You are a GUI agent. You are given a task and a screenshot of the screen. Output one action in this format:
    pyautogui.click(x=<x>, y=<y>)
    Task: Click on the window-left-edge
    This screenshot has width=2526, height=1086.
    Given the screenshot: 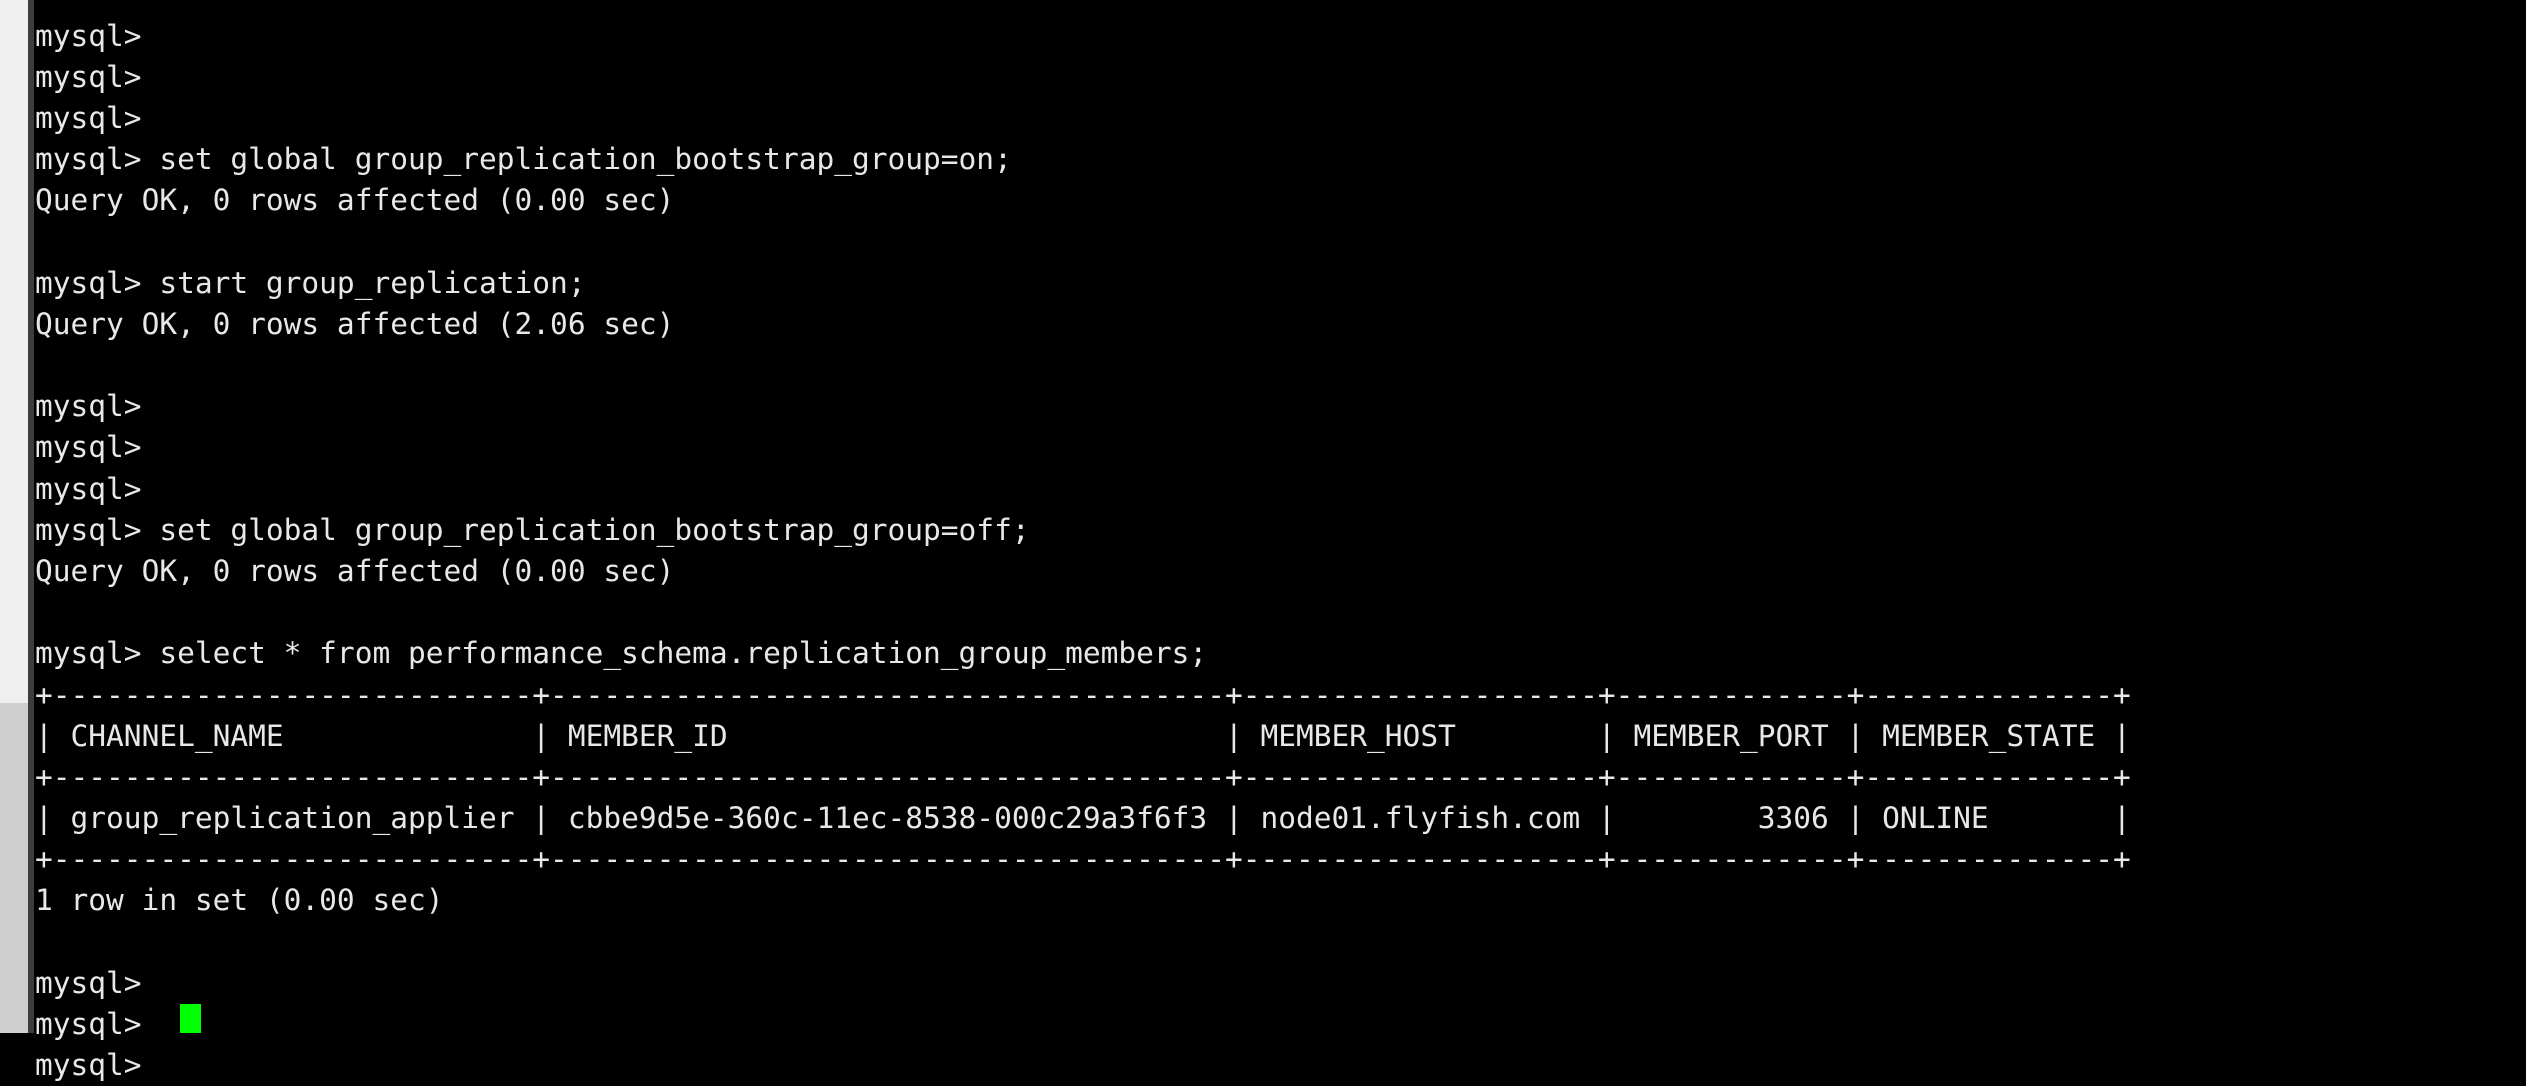 What is the action you would take?
    pyautogui.click(x=31, y=516)
    